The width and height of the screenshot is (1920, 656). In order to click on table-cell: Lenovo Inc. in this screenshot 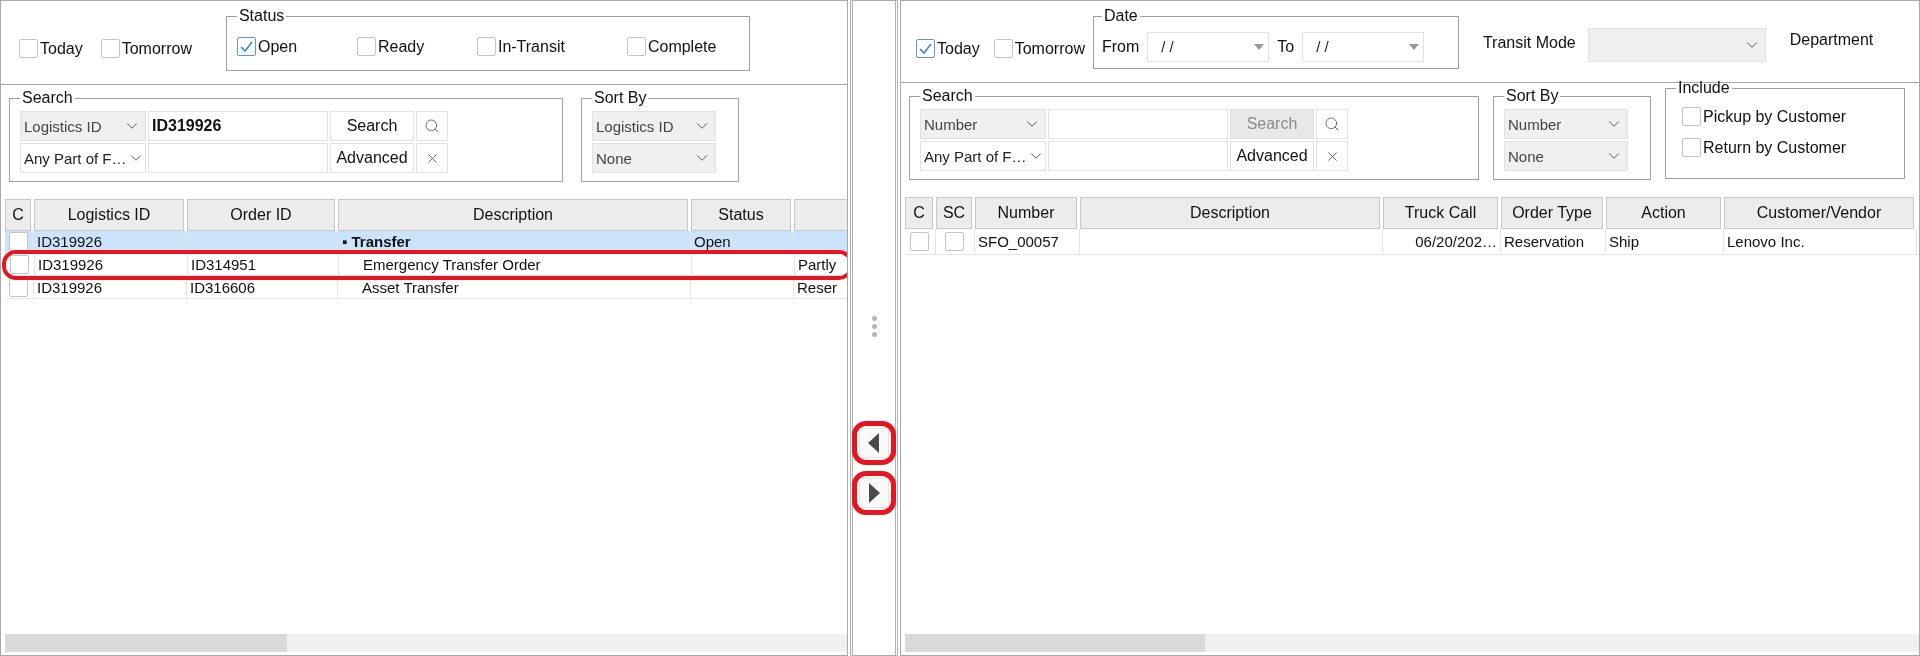, I will do `click(1766, 241)`.